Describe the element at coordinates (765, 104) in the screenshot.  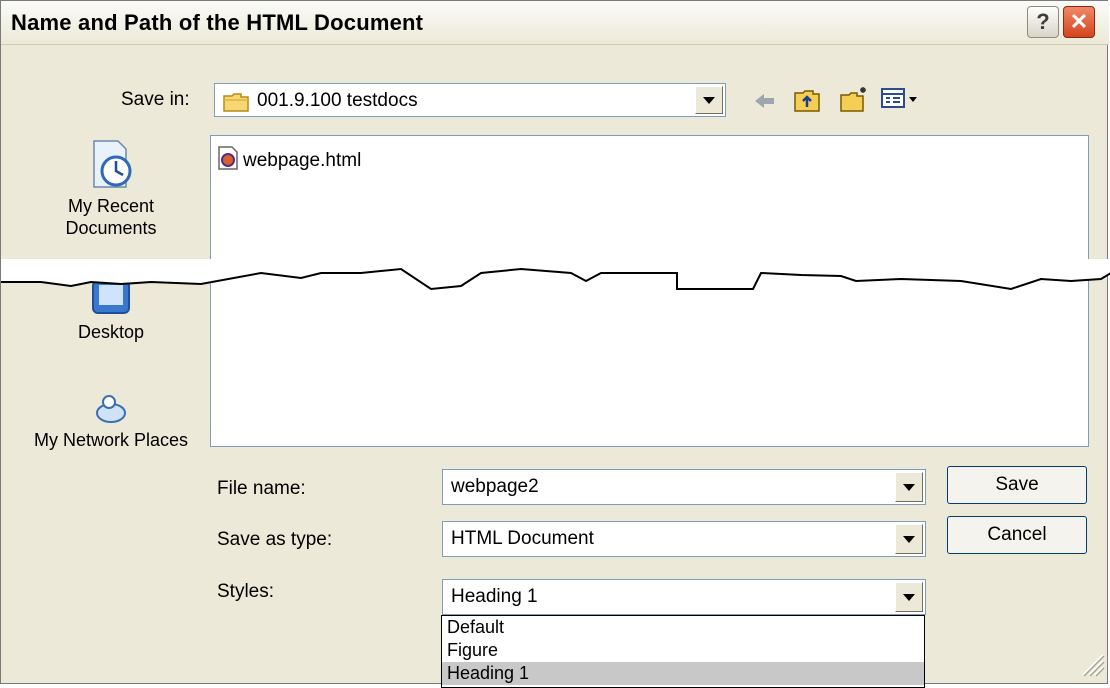
I see `back-icon` at that location.